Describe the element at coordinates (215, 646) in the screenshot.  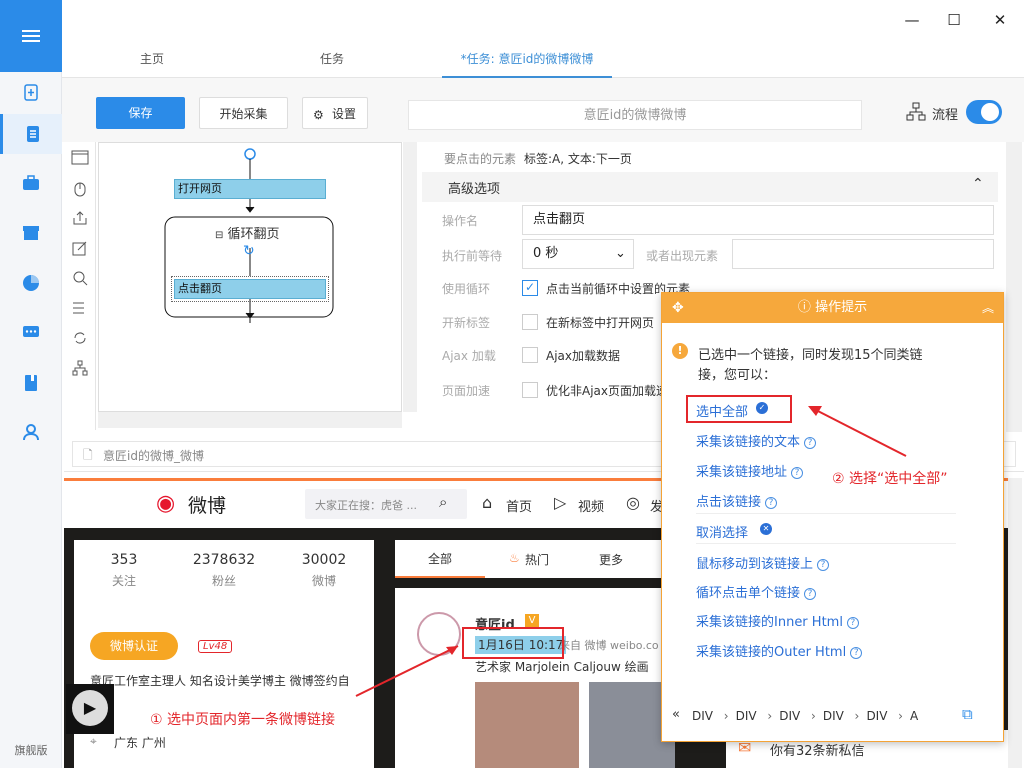
I see `level-badge: Lv48` at that location.